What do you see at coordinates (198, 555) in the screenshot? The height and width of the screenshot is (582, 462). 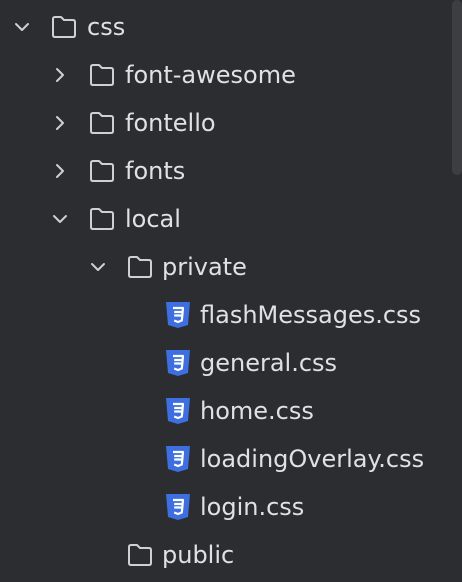 I see `tree-node-label: public` at bounding box center [198, 555].